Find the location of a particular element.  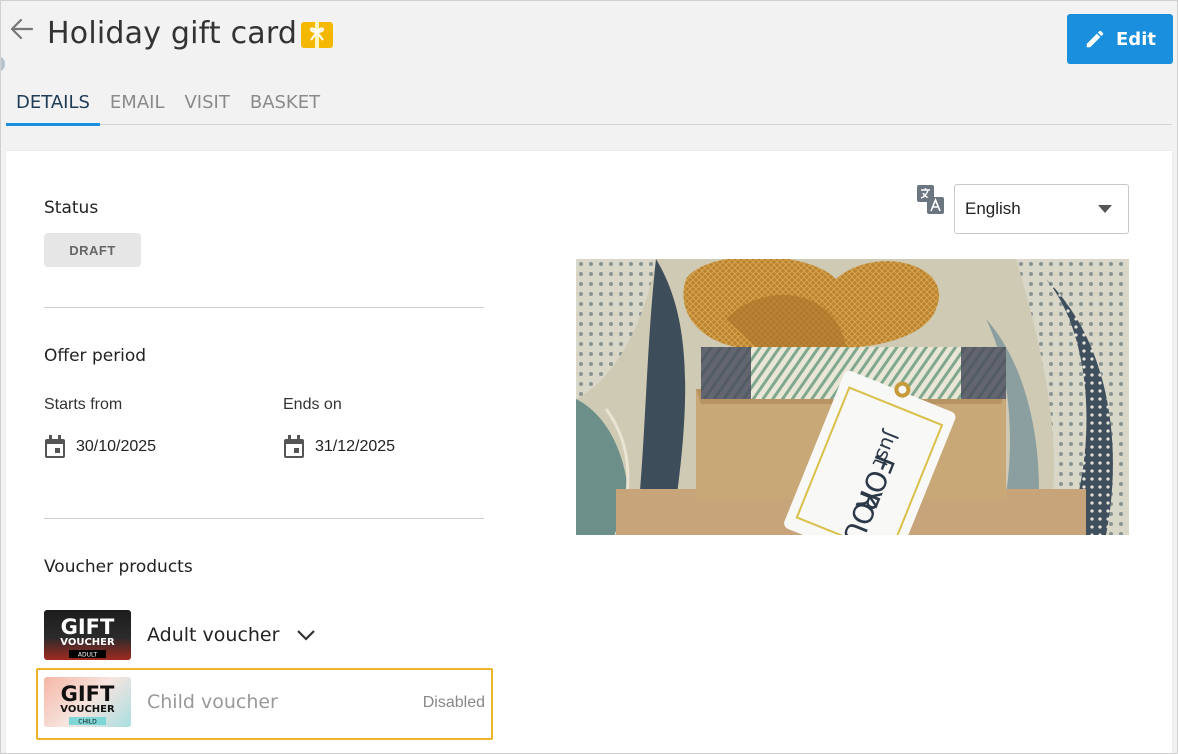

ends-on-label: Ends on is located at coordinates (312, 404).